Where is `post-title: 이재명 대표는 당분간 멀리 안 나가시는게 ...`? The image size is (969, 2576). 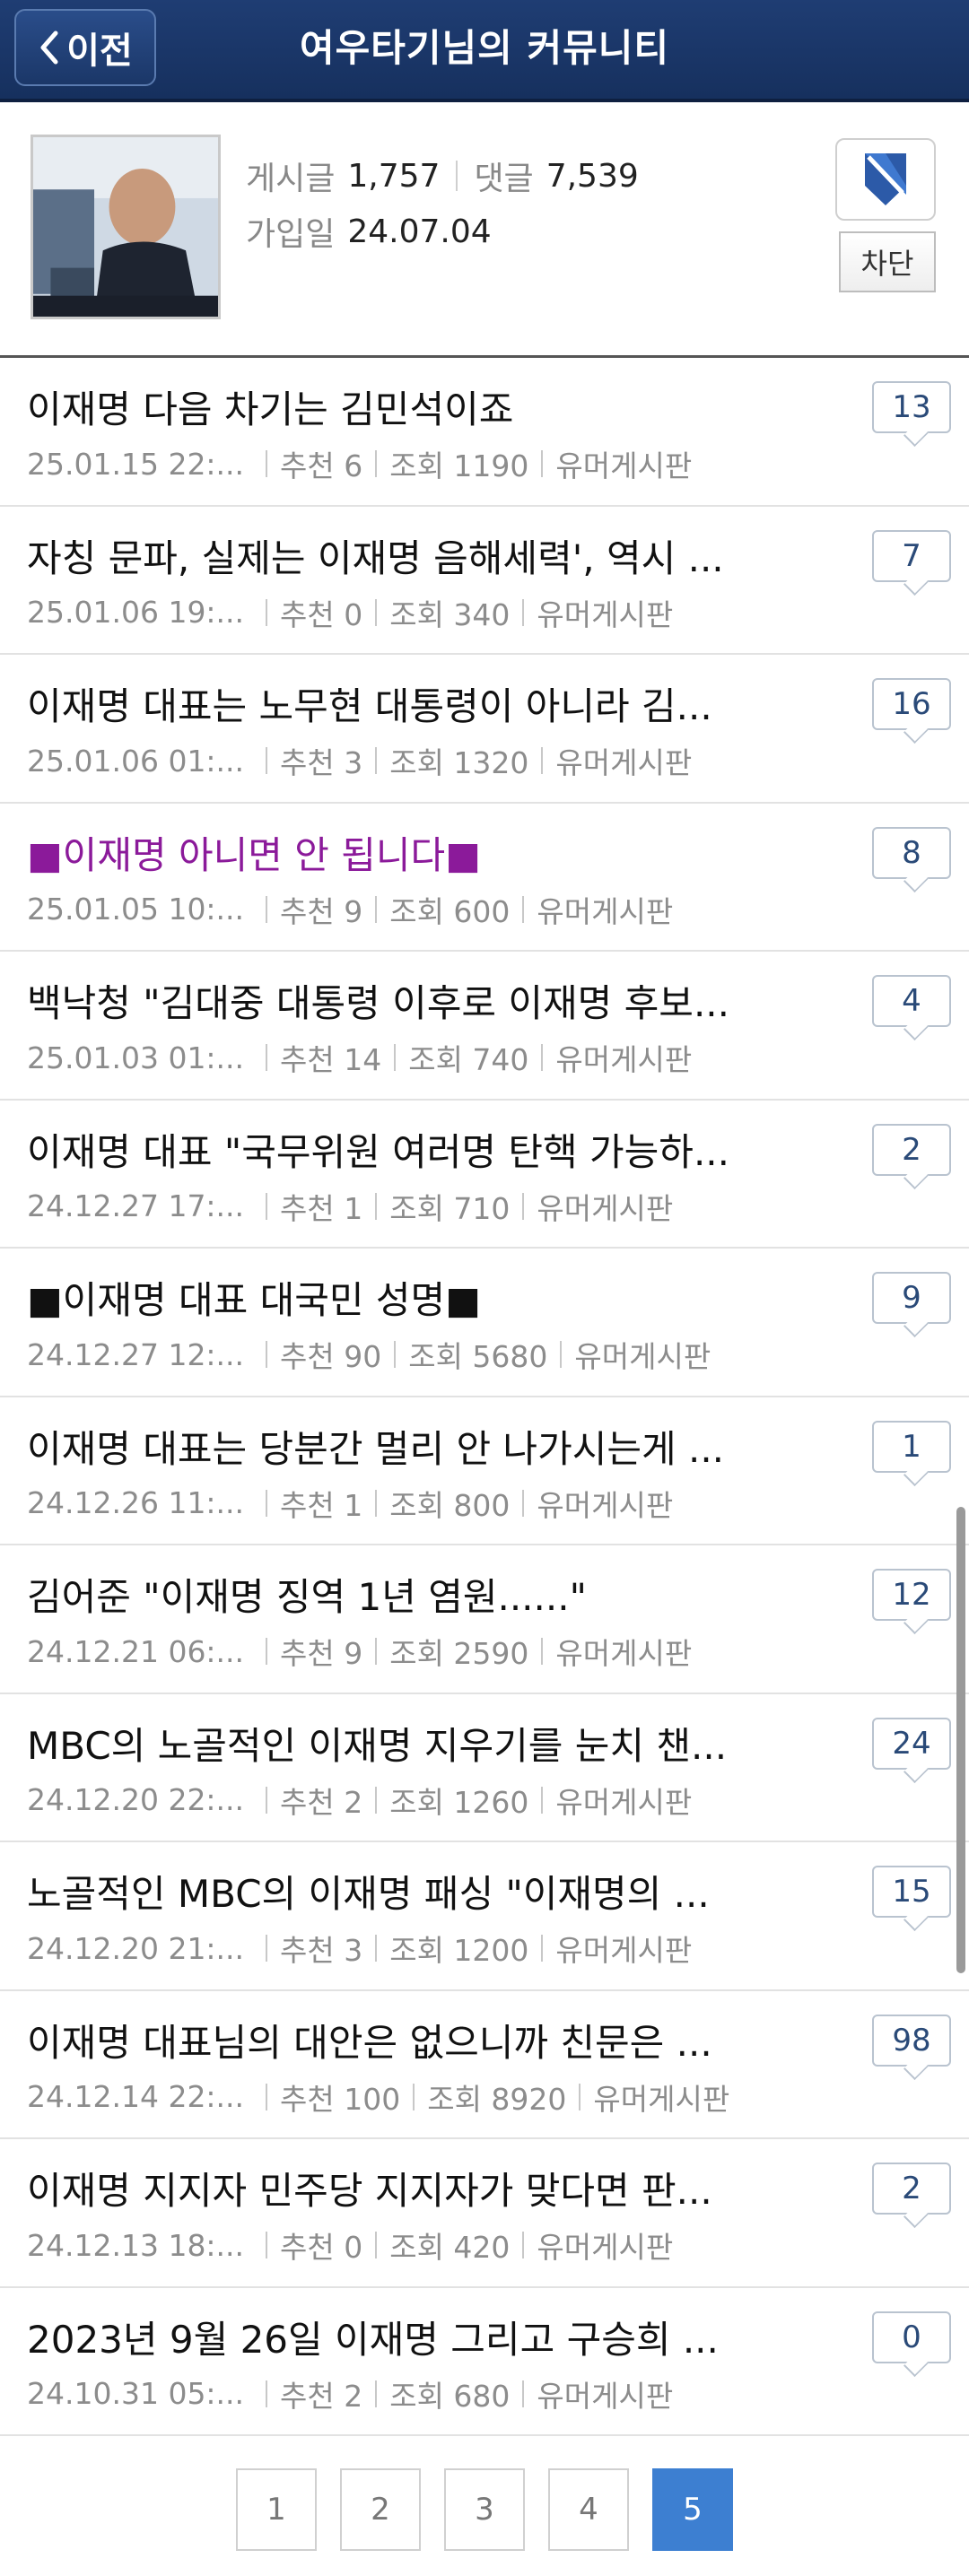 post-title: 이재명 대표는 당분간 멀리 안 나가시는게 ... is located at coordinates (430, 1446).